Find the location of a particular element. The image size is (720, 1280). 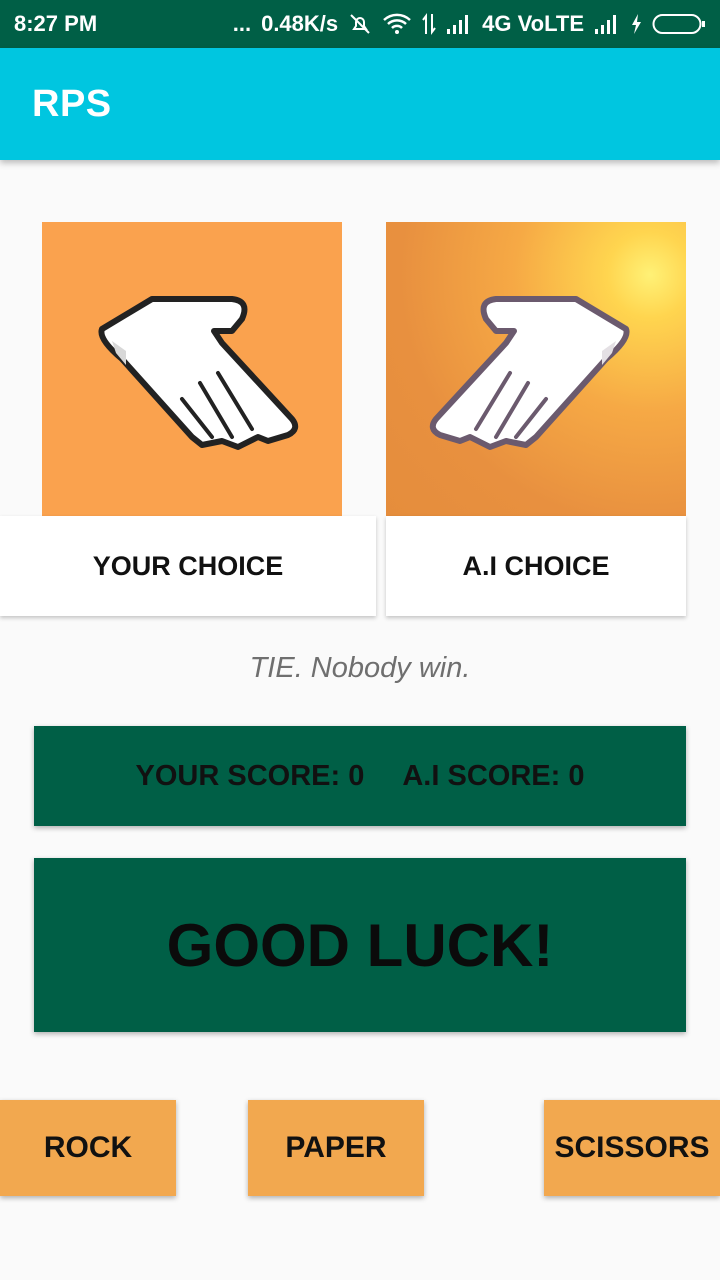

network-type: 4G VoLTE is located at coordinates (533, 23).